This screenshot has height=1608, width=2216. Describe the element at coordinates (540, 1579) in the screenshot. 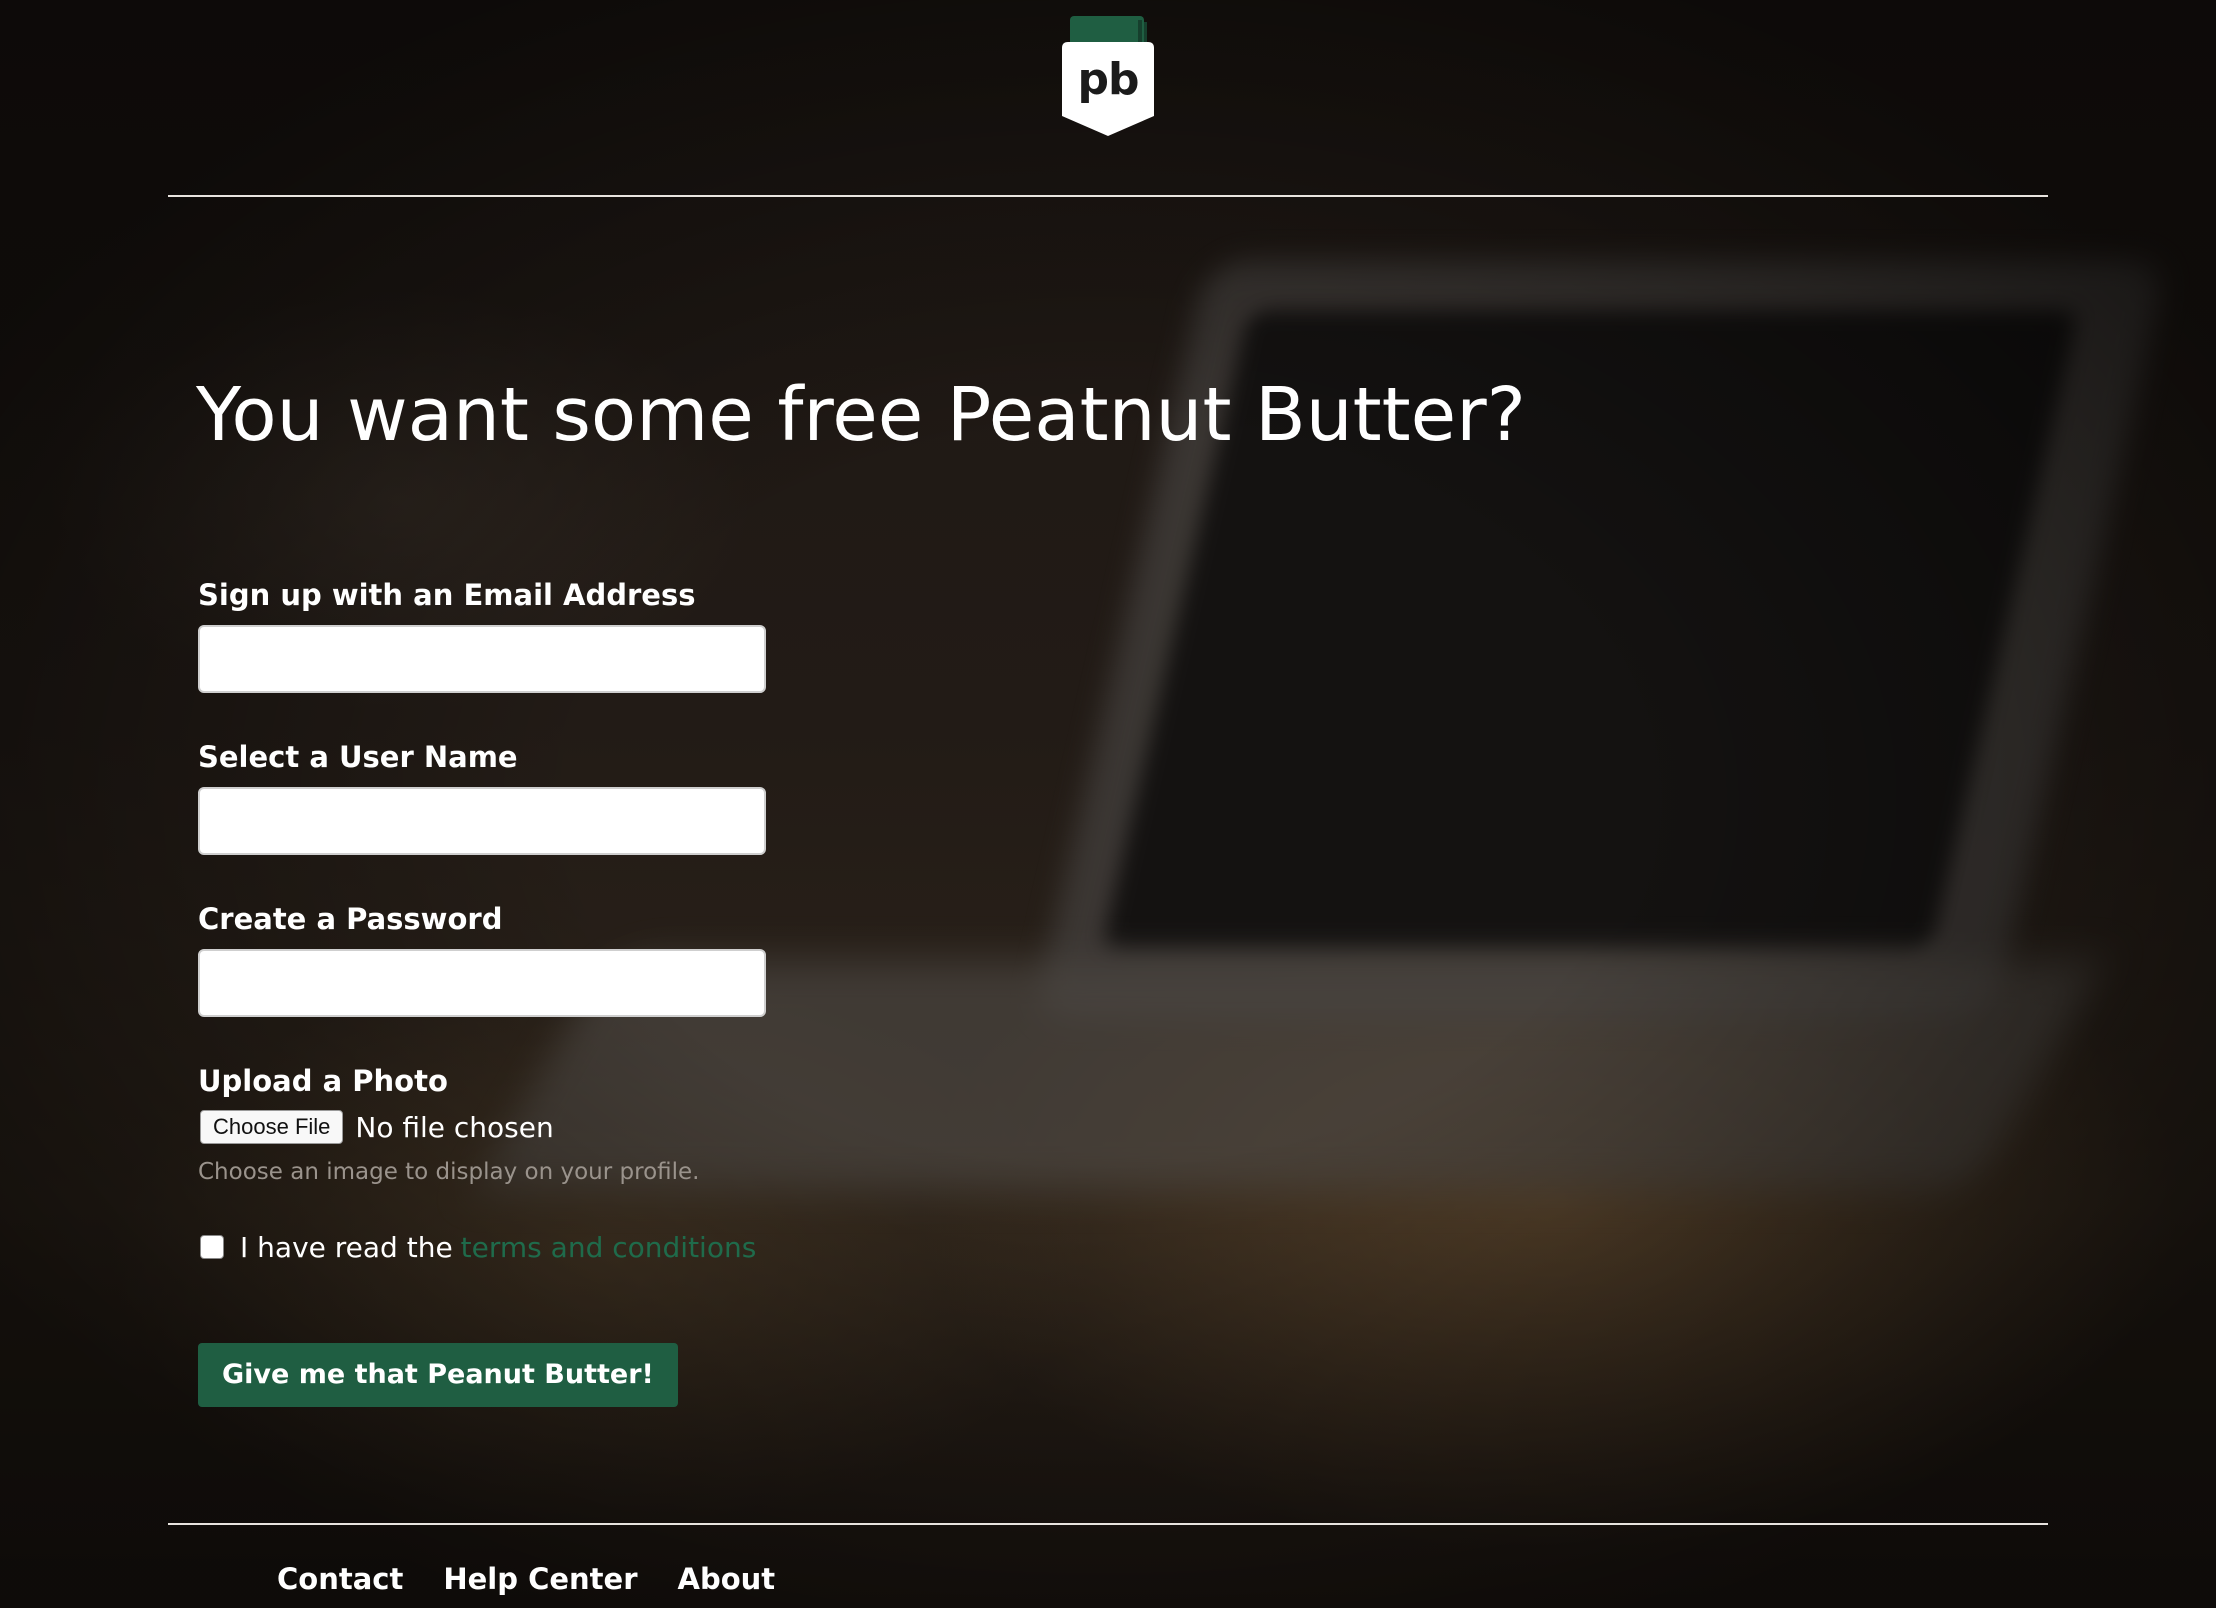

I see `footer-link-help-center: Help Center` at that location.